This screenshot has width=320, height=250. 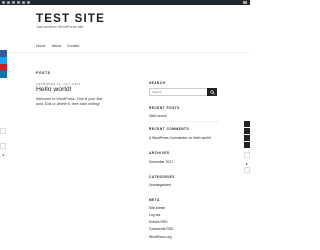 I want to click on site-description: Just another WordPress site, so click(x=60, y=27).